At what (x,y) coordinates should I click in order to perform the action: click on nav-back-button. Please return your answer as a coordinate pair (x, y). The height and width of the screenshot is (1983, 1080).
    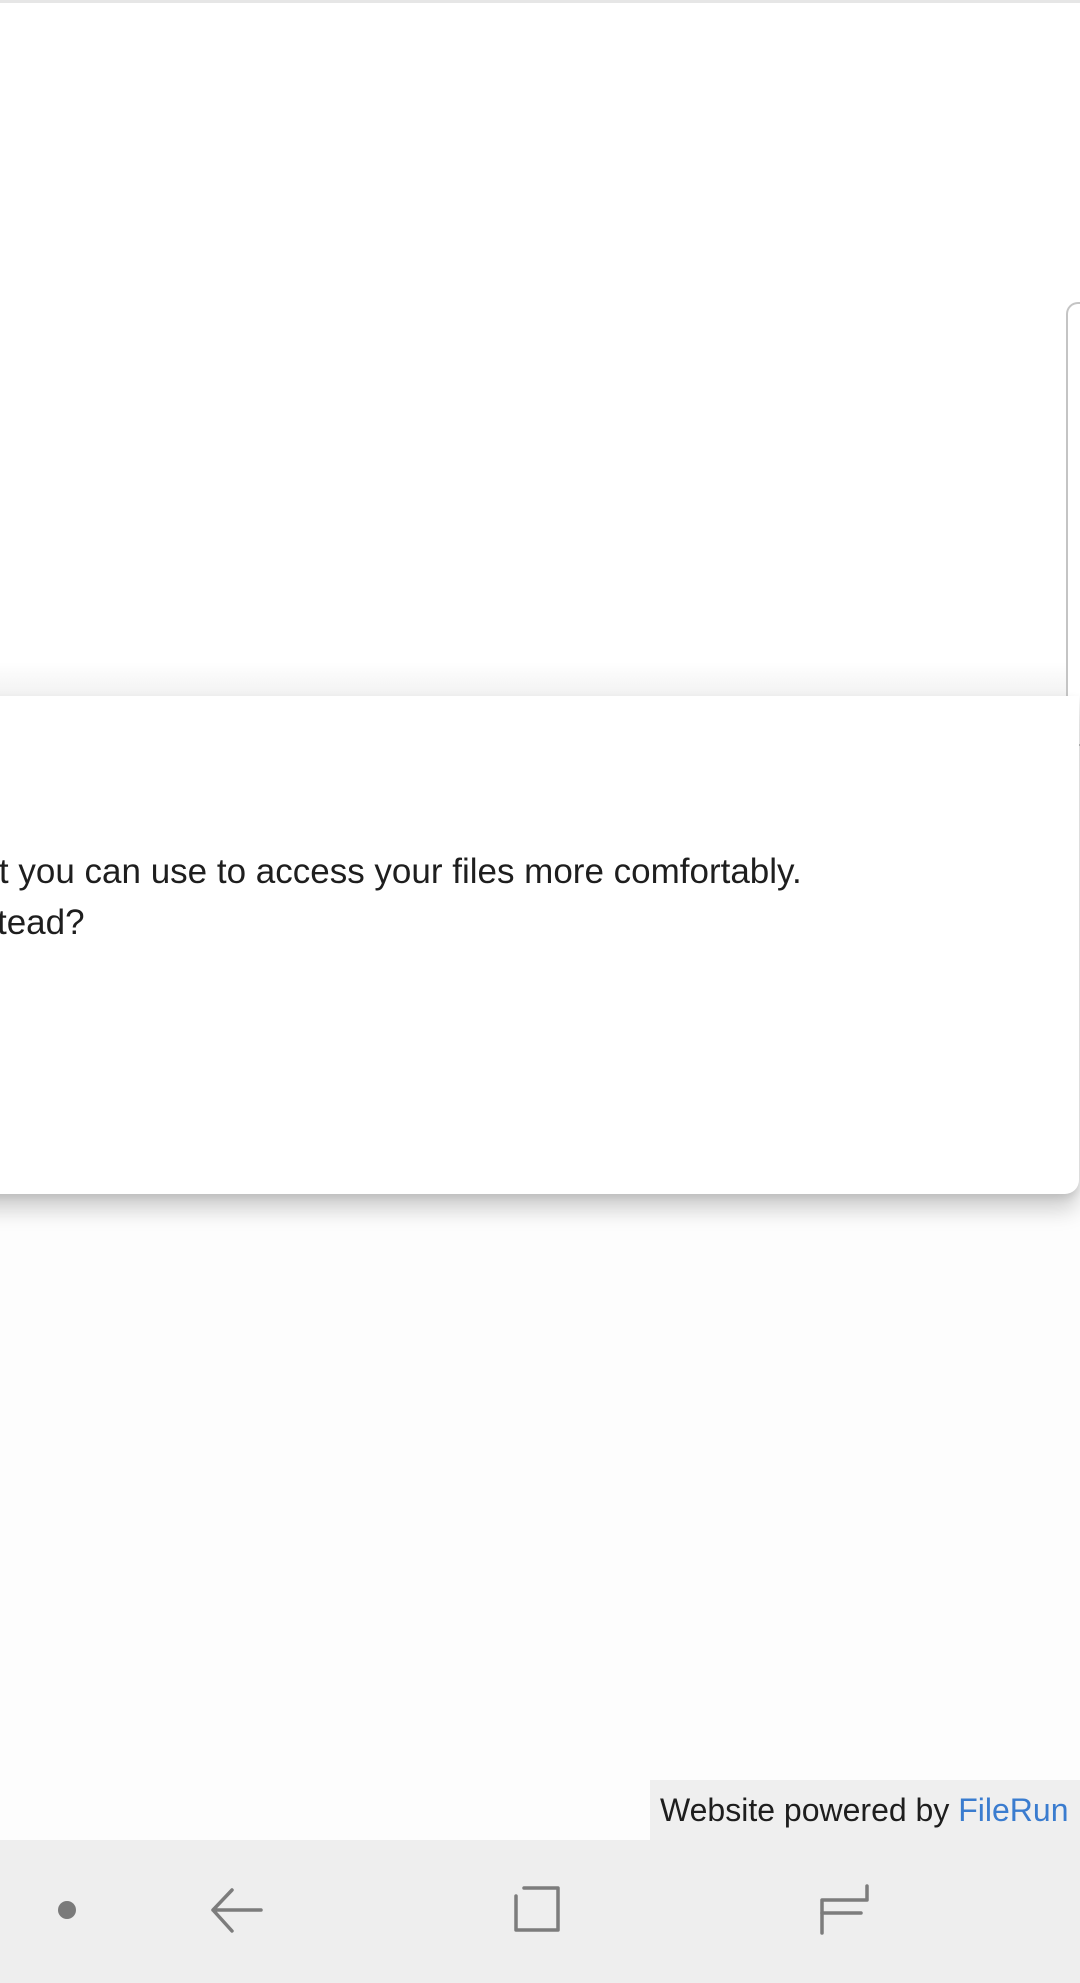
    Looking at the image, I should click on (236, 1910).